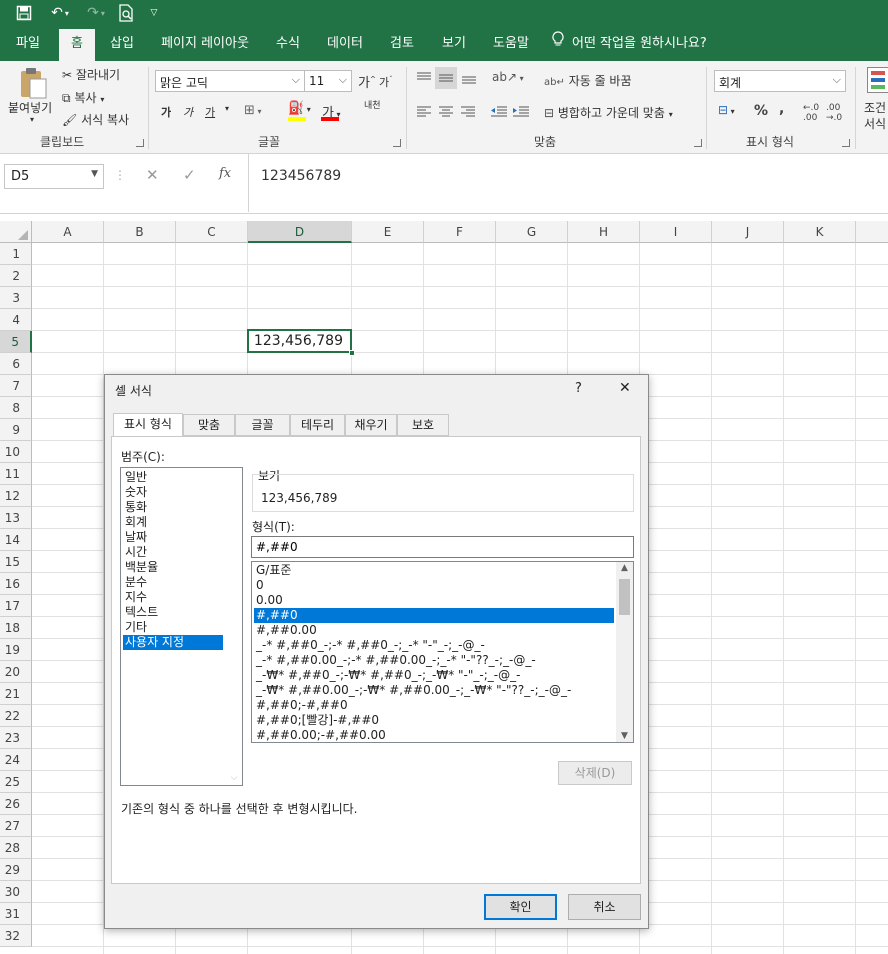 The height and width of the screenshot is (954, 888). I want to click on row-header-20: 20, so click(16, 672).